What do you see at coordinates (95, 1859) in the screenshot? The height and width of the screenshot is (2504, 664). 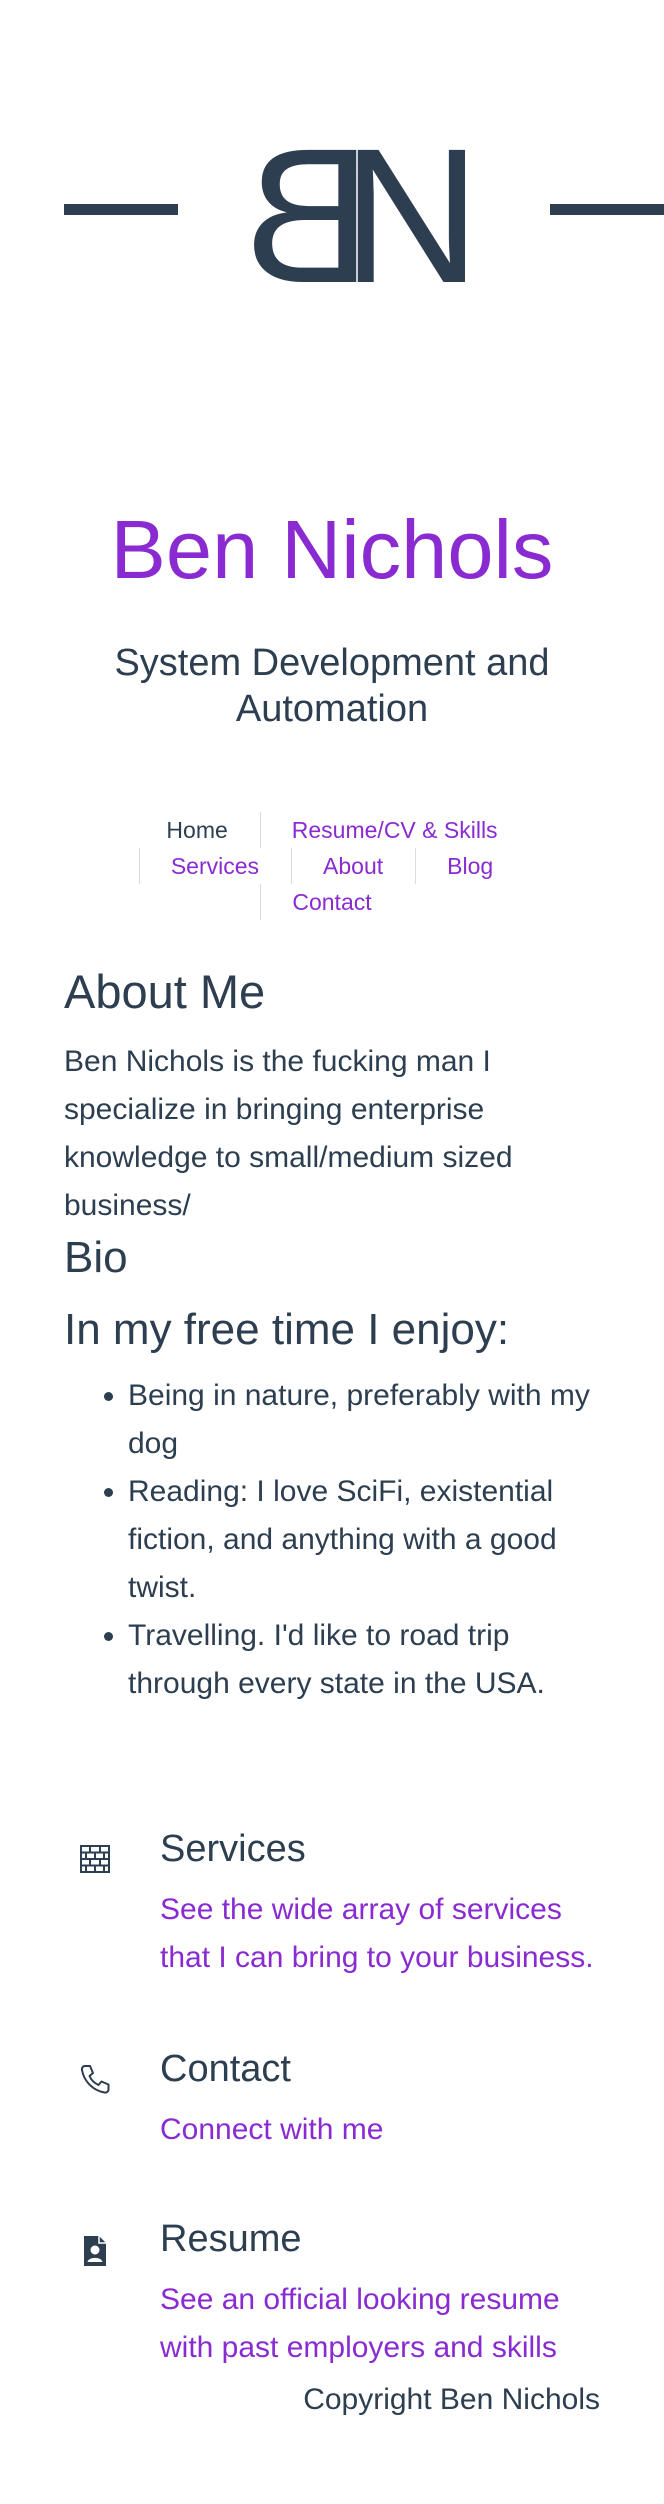 I see `bricks-icon` at bounding box center [95, 1859].